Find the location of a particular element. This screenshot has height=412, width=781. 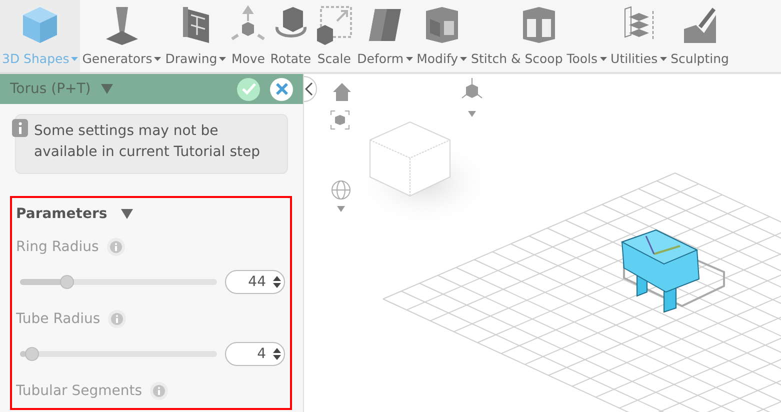

check-icon is located at coordinates (249, 89).